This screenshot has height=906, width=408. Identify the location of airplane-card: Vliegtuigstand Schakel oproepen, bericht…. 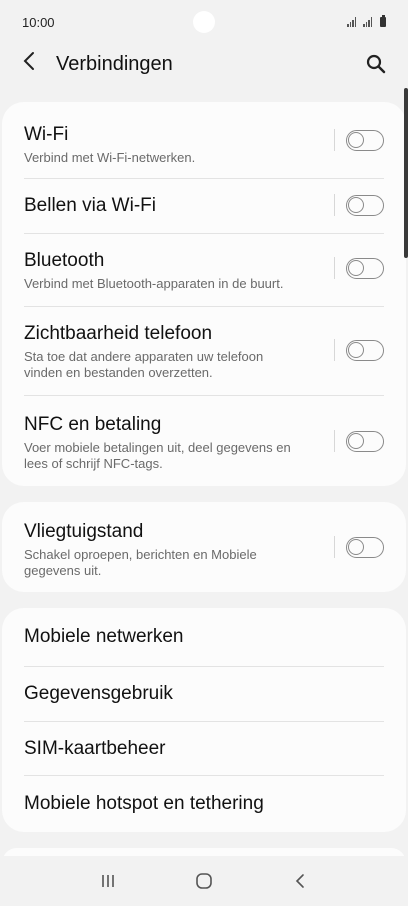
(204, 547).